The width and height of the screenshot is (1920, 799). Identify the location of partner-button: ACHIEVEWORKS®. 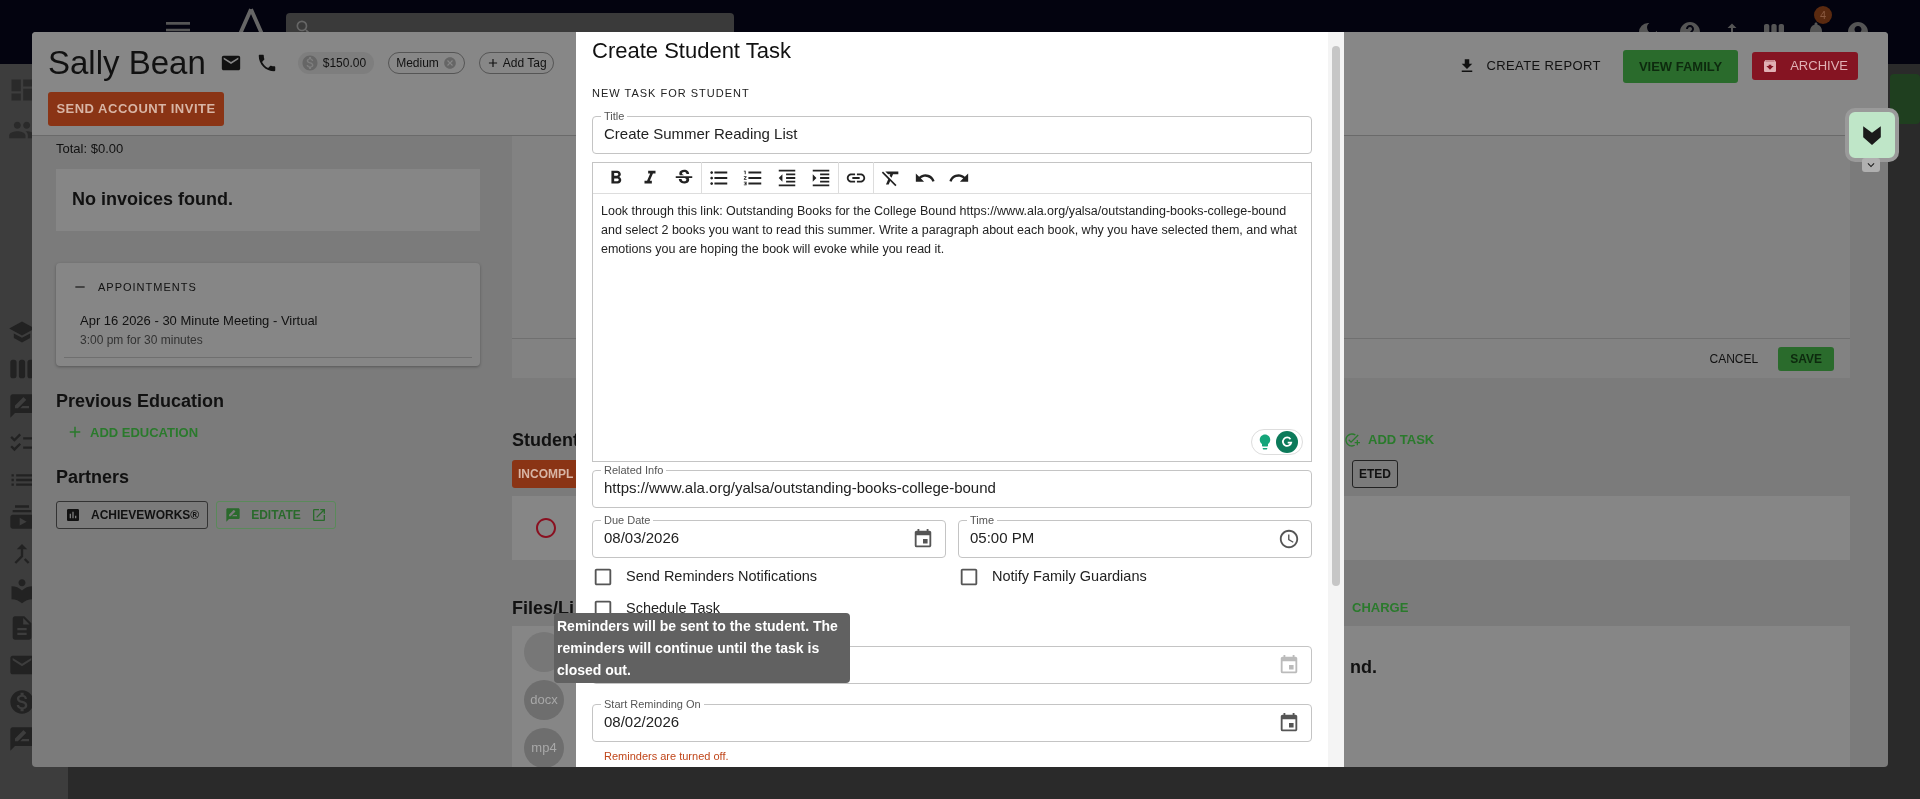
(132, 515).